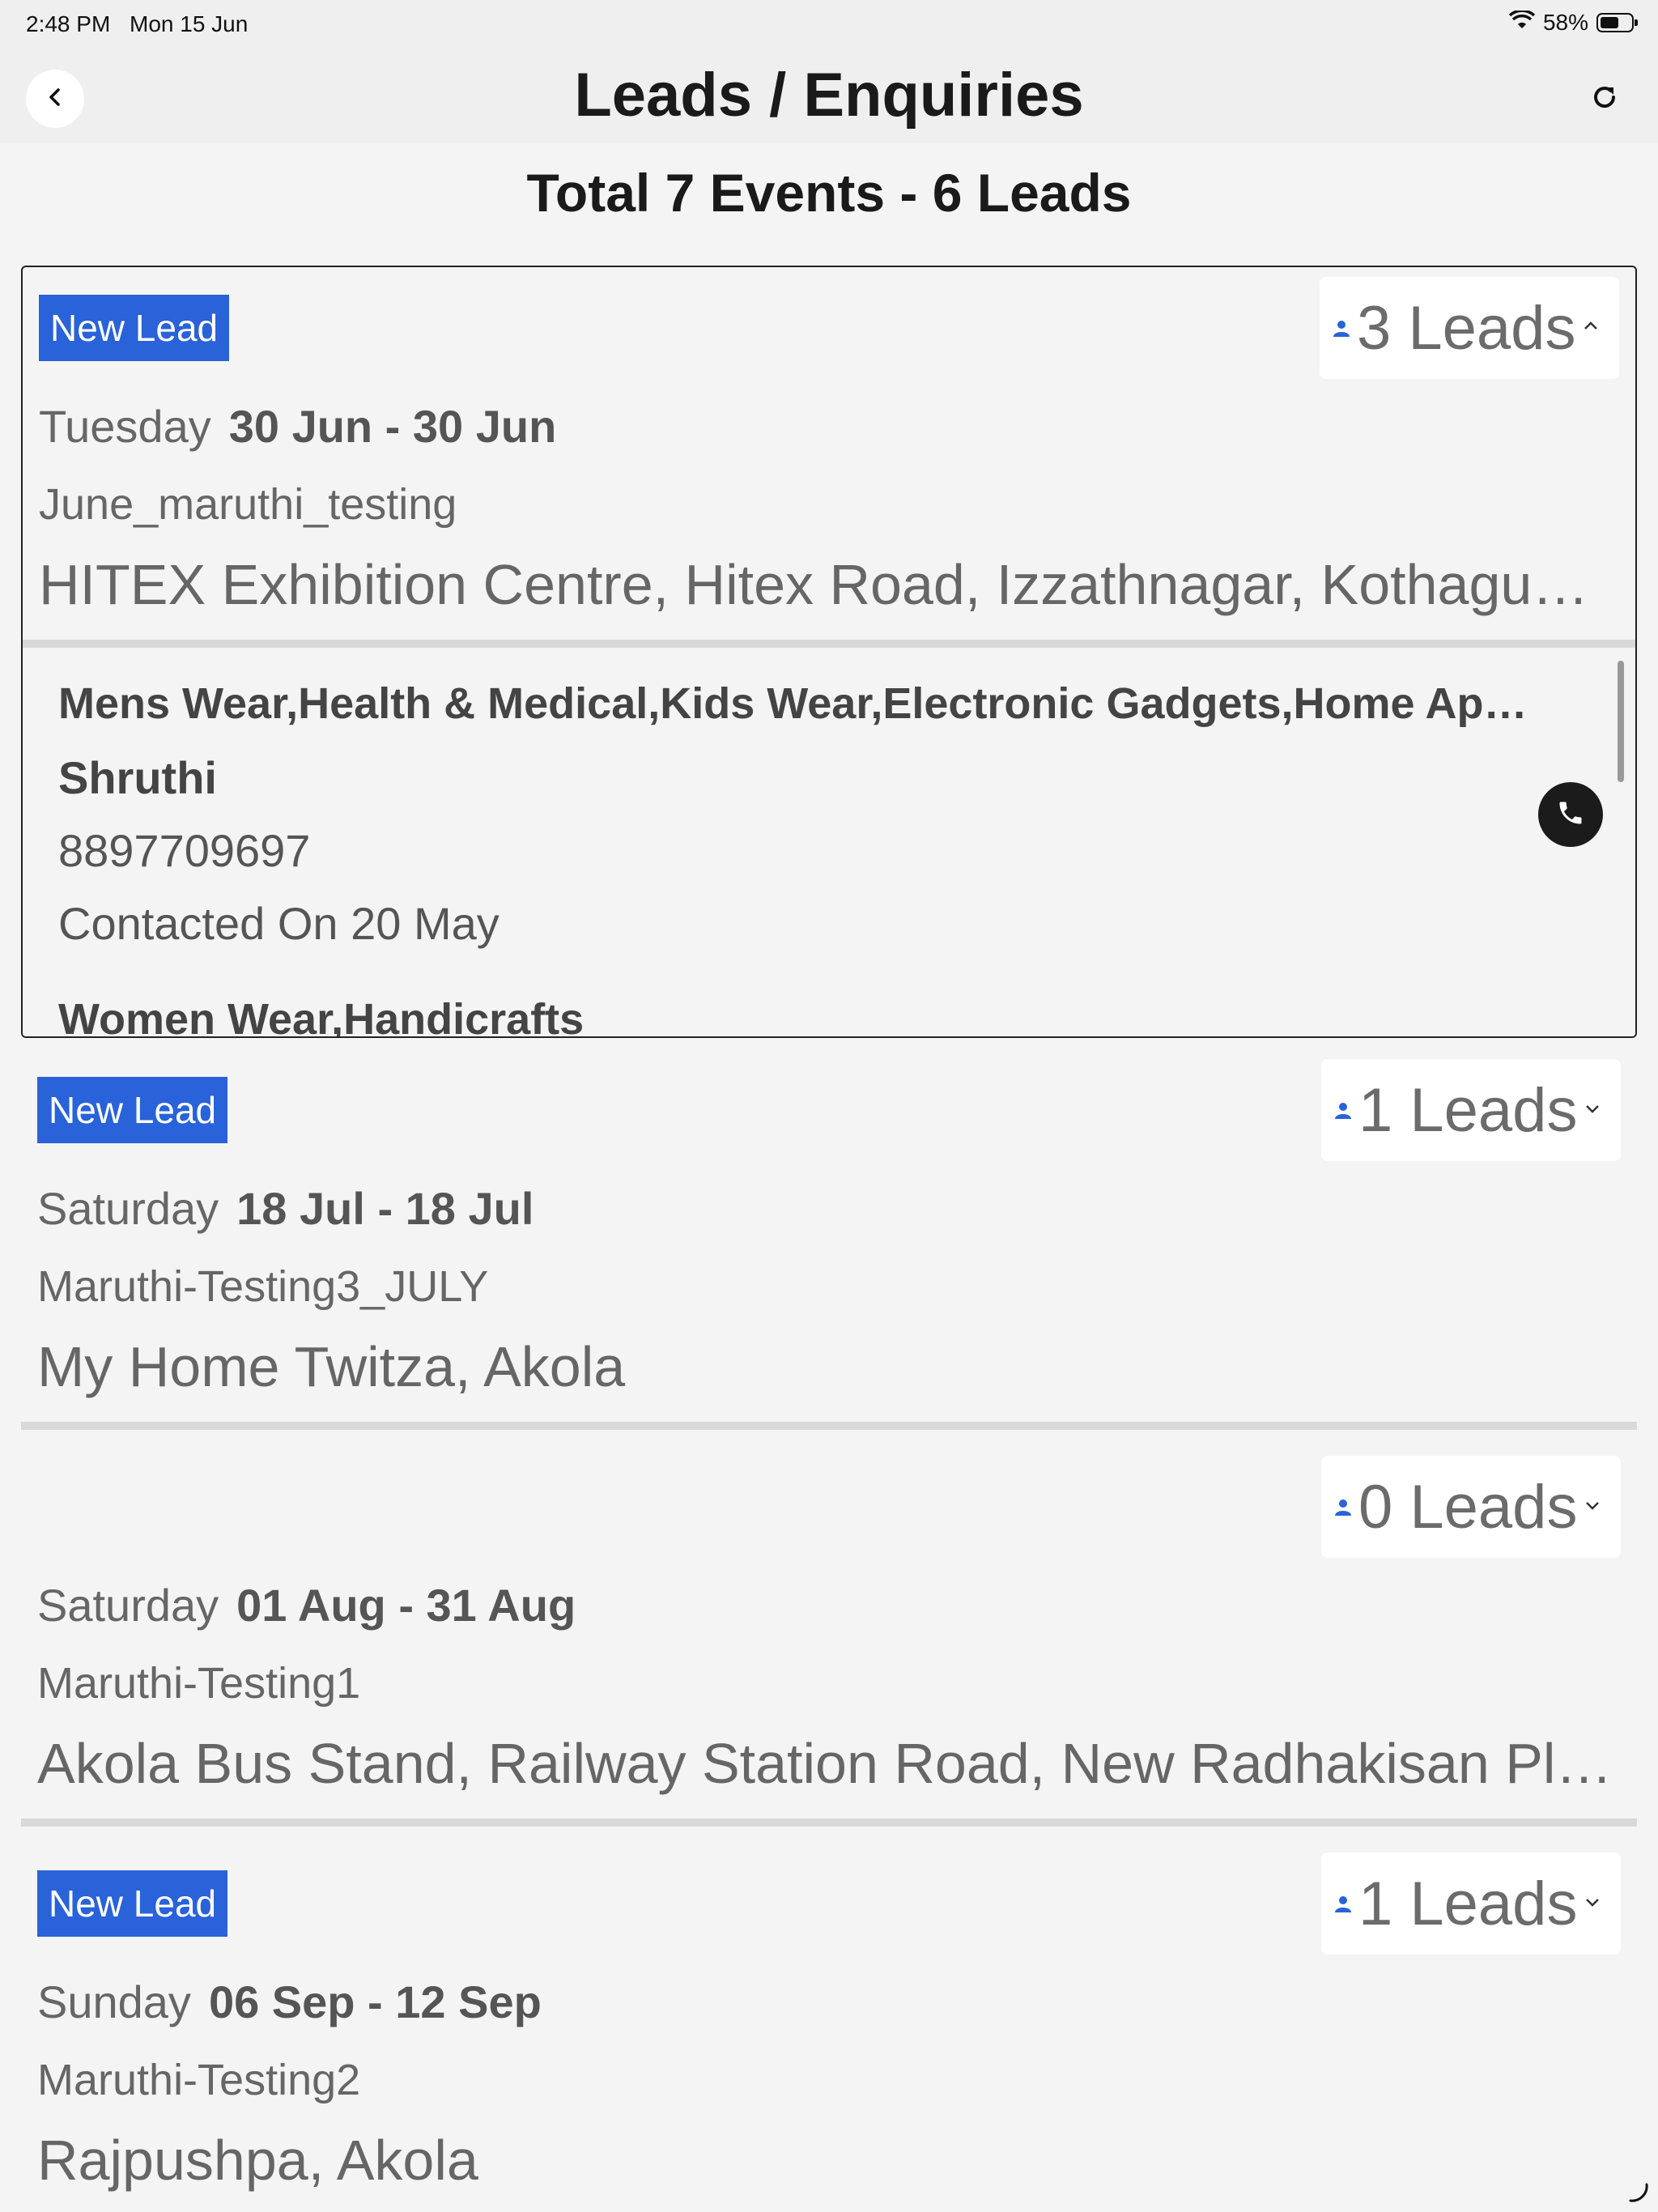  I want to click on event-day: Sunday 06 Sep - 12 Sep, so click(289, 2002).